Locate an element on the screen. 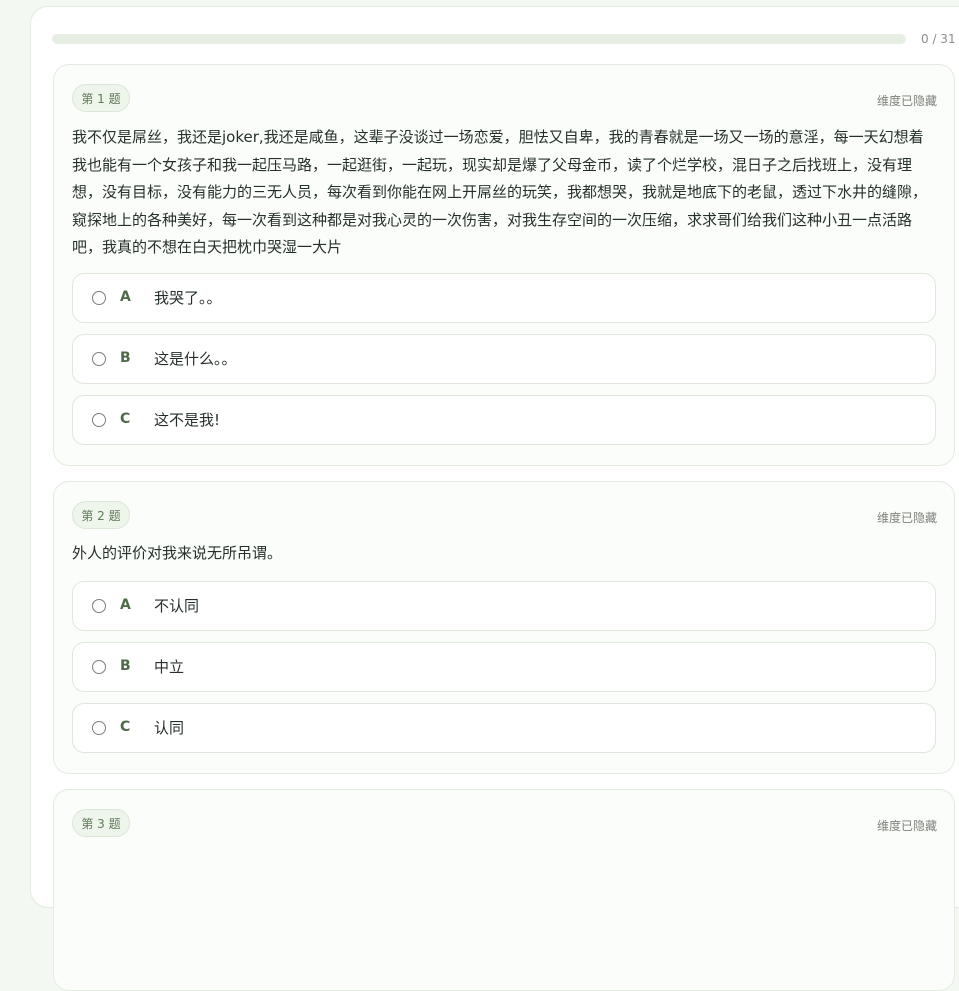 This screenshot has height=991, width=959. progress-row: 0 / 31 is located at coordinates (505, 39).